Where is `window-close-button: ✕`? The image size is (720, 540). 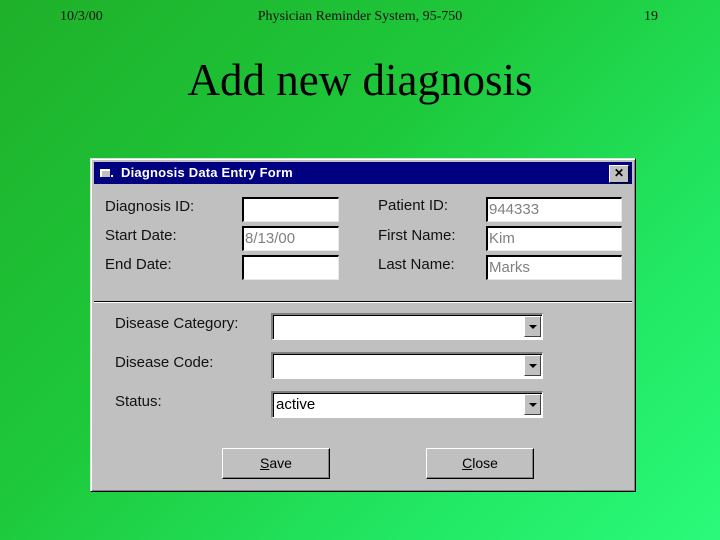 window-close-button: ✕ is located at coordinates (619, 174).